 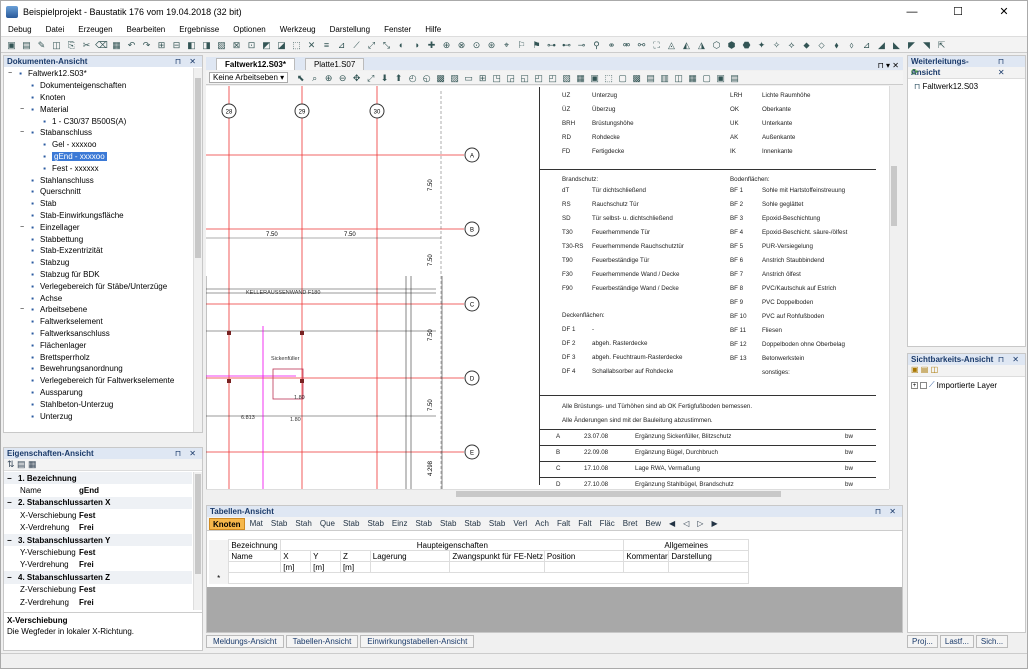 What do you see at coordinates (98, 86) in the screenshot?
I see `tree-item: ▪ Dokumenteigenschaften` at bounding box center [98, 86].